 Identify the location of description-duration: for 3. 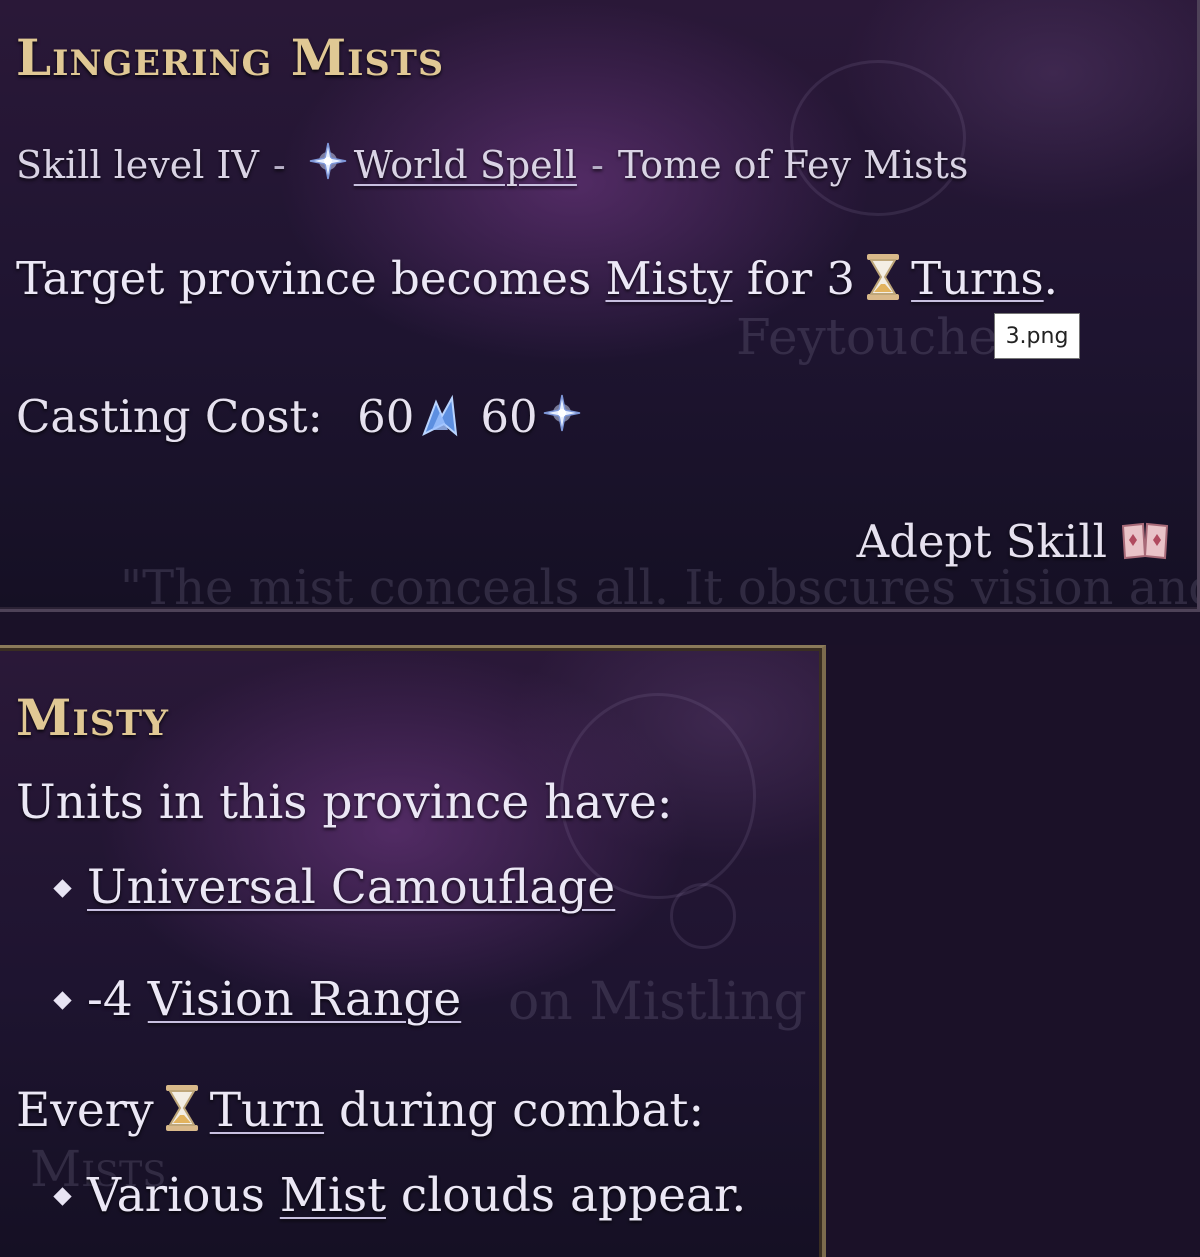
(801, 278).